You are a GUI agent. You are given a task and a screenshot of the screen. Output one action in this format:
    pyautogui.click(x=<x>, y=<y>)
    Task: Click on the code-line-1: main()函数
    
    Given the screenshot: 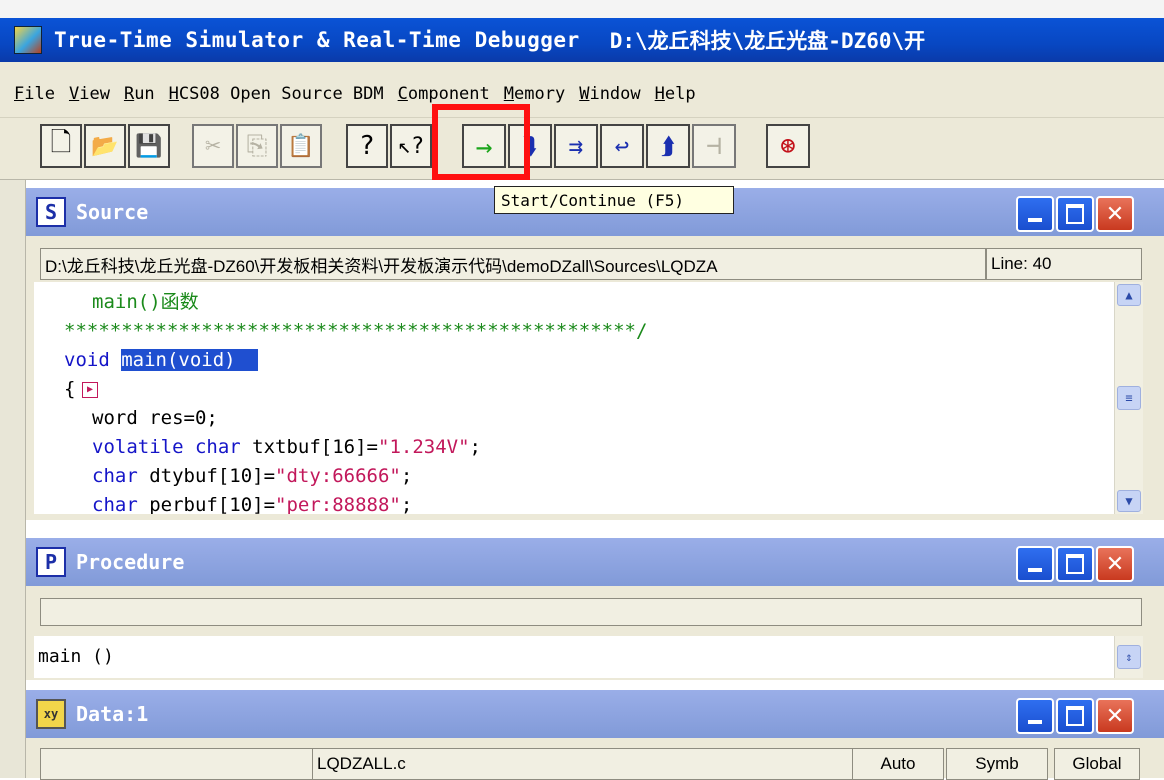 What is the action you would take?
    pyautogui.click(x=145, y=302)
    